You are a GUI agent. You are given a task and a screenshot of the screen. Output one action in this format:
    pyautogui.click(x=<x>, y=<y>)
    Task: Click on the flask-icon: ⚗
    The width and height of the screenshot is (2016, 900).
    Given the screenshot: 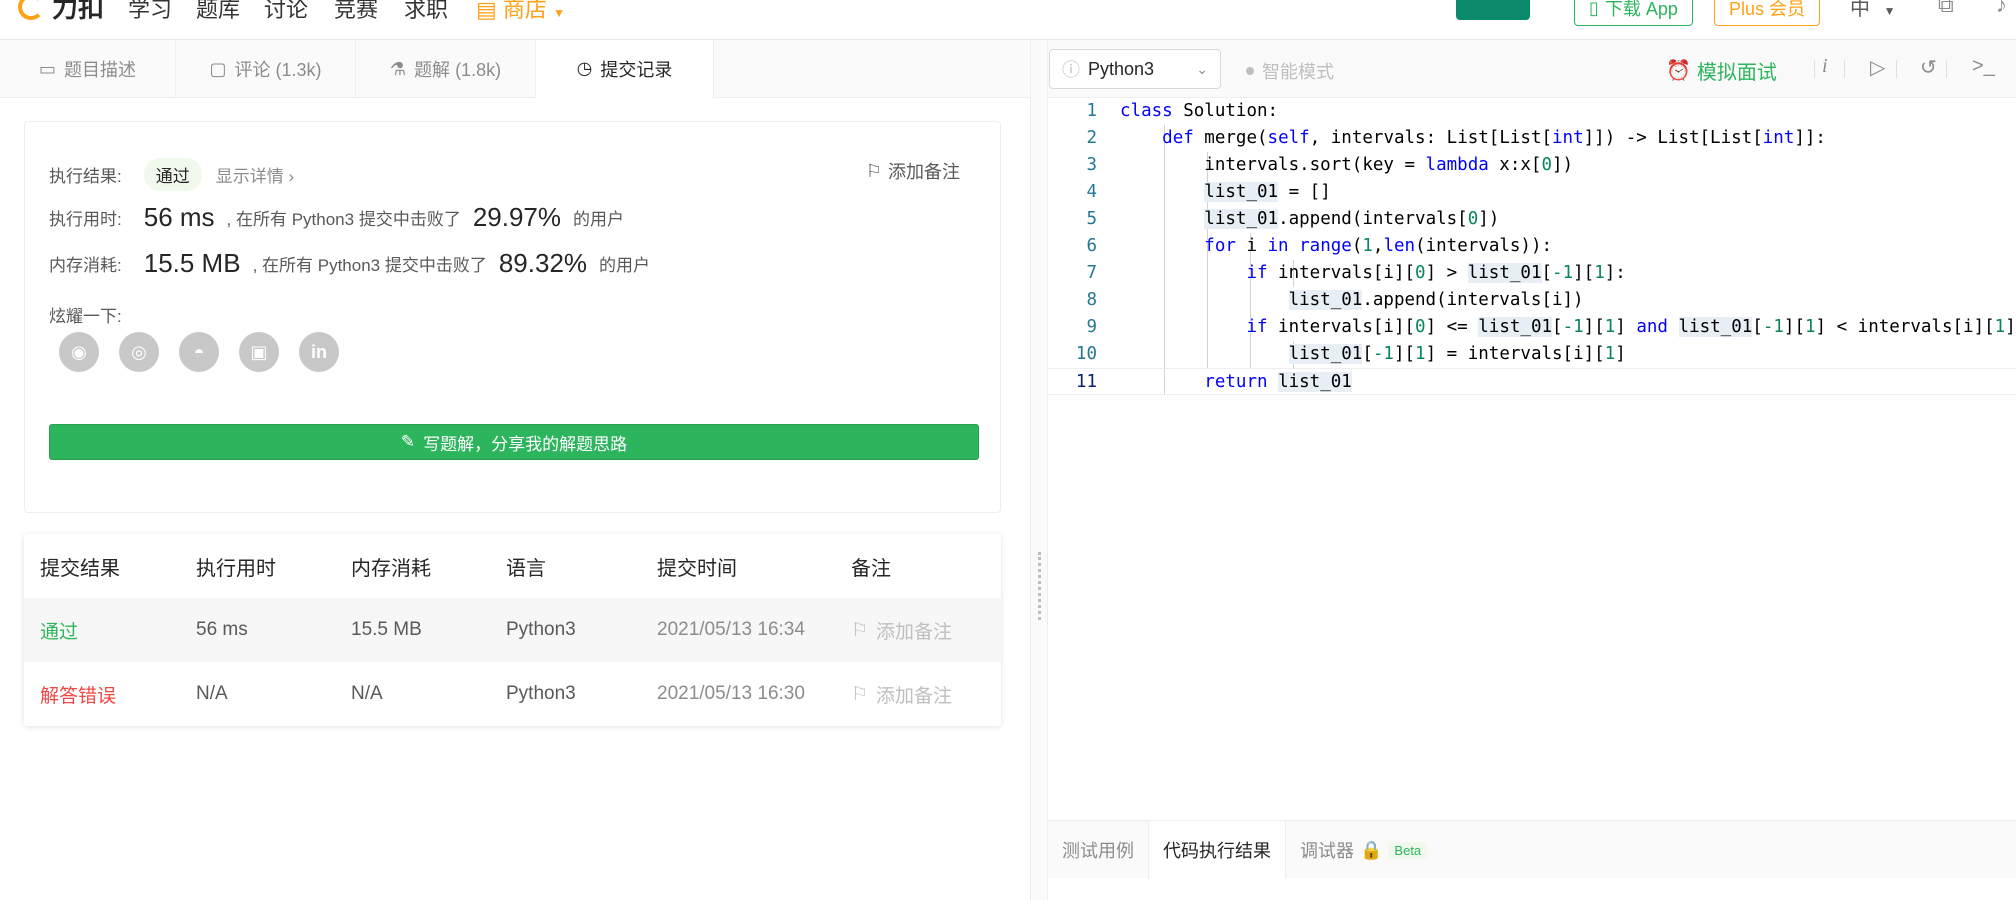 What is the action you would take?
    pyautogui.click(x=398, y=68)
    